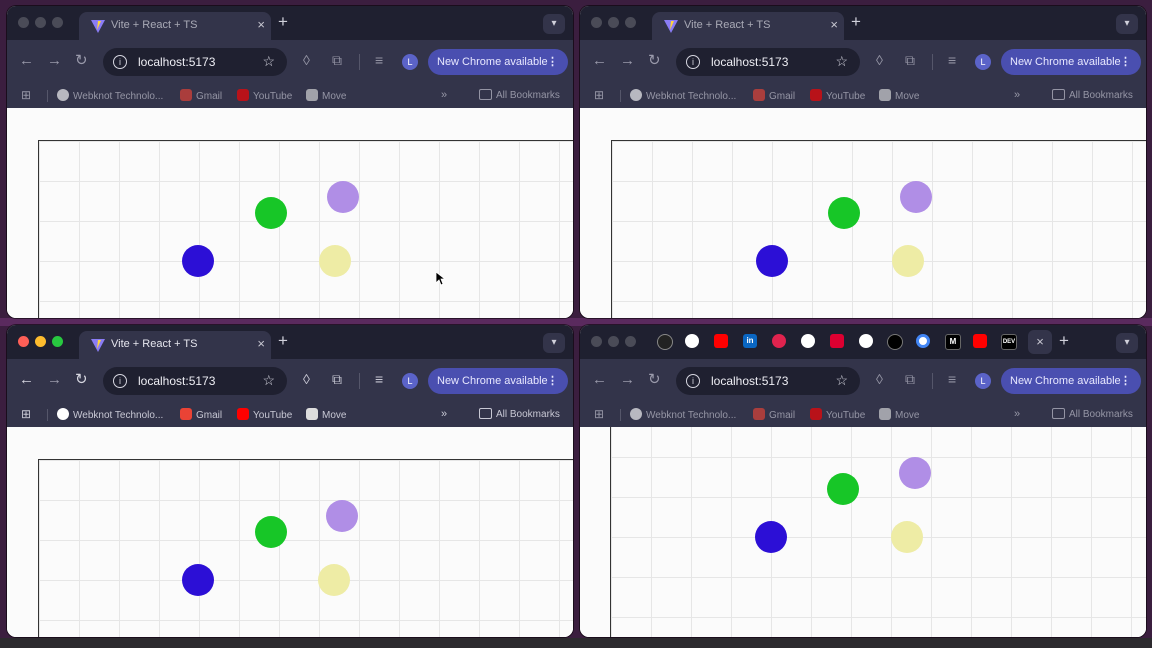  What do you see at coordinates (837, 341) in the screenshot?
I see `angular-icon` at bounding box center [837, 341].